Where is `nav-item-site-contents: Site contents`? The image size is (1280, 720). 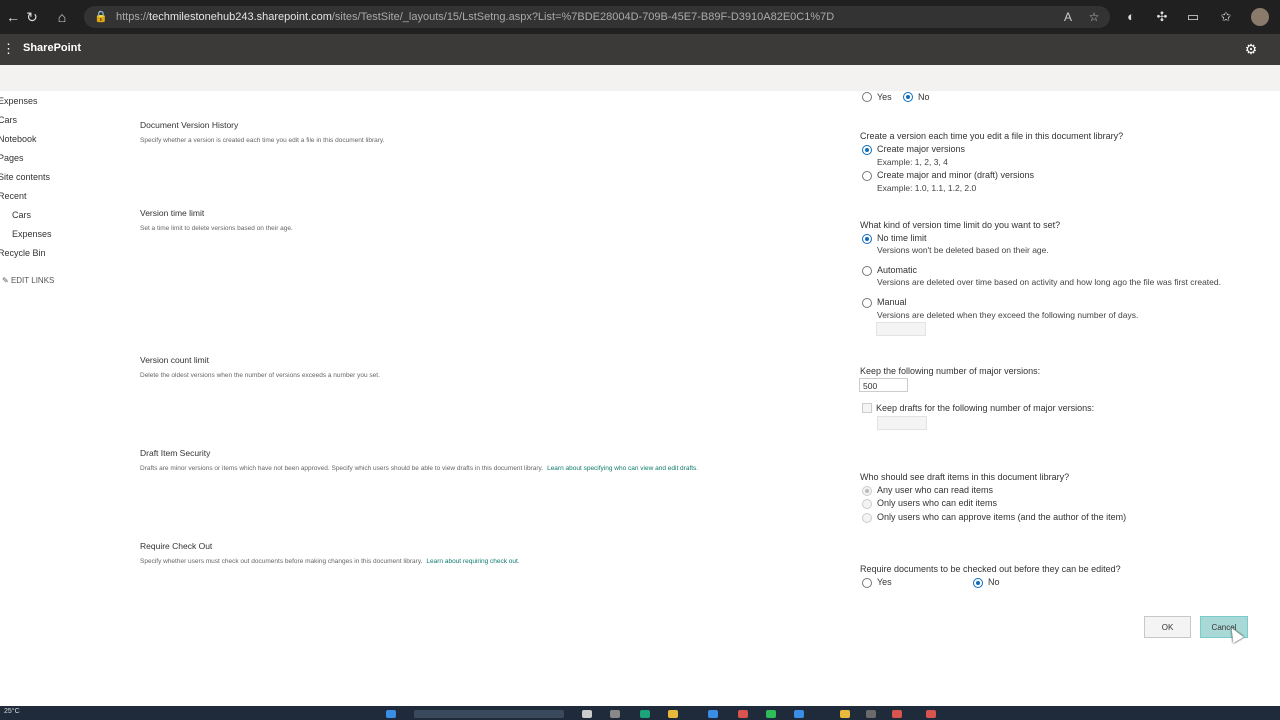 nav-item-site-contents: Site contents is located at coordinates (25, 177).